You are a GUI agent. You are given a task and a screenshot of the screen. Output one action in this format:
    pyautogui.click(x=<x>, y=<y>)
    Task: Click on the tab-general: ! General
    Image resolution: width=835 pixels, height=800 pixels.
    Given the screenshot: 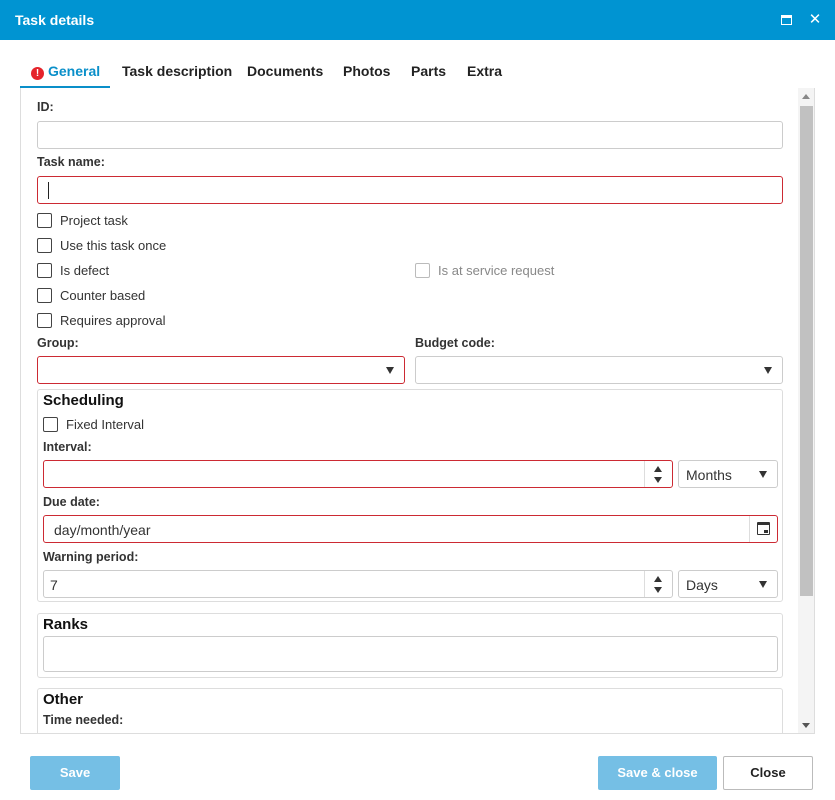 What is the action you would take?
    pyautogui.click(x=65, y=72)
    